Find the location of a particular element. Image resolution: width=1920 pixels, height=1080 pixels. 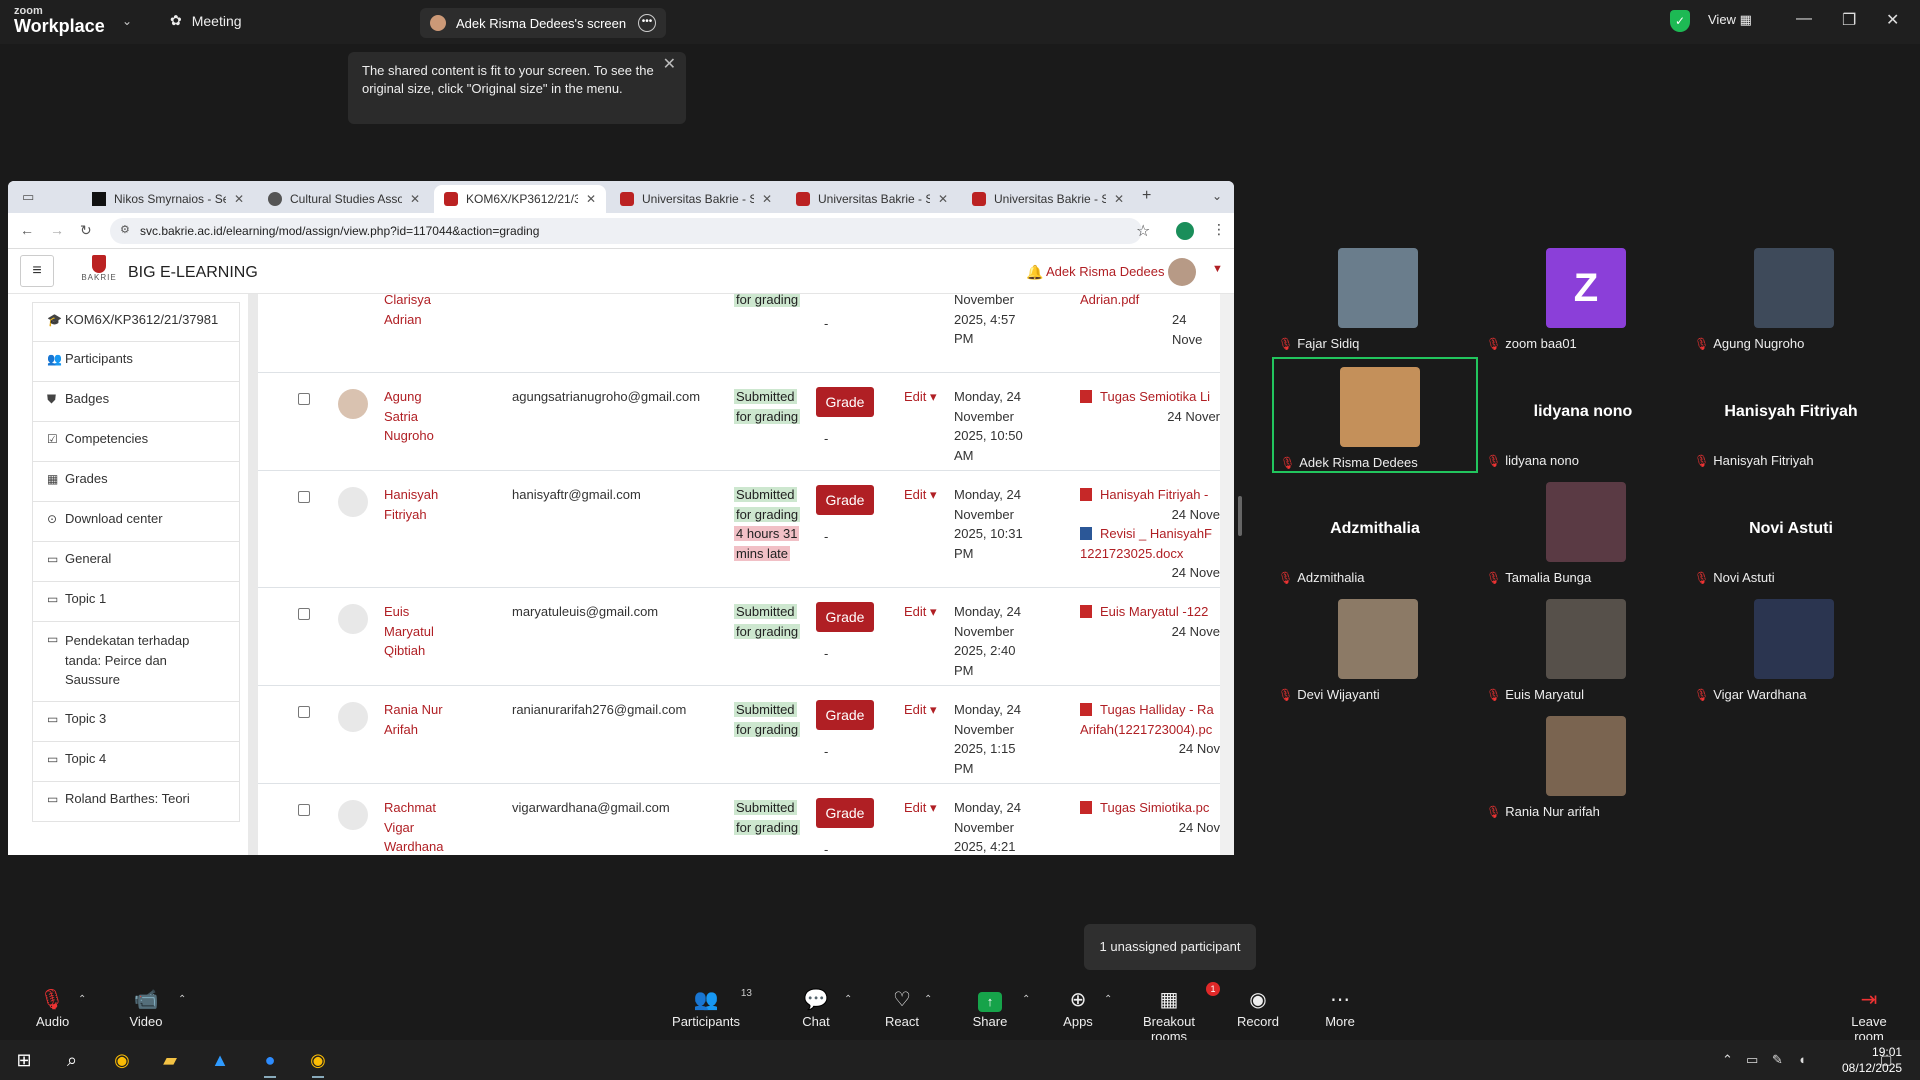

participant-tile: 🎙 Fajar Sidiq is located at coordinates (1375, 298).